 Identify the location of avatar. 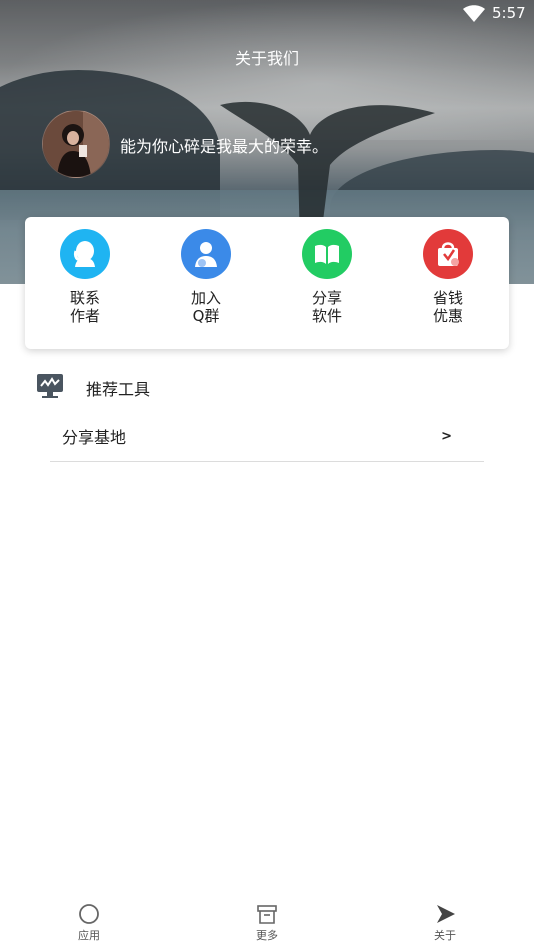
(76, 144).